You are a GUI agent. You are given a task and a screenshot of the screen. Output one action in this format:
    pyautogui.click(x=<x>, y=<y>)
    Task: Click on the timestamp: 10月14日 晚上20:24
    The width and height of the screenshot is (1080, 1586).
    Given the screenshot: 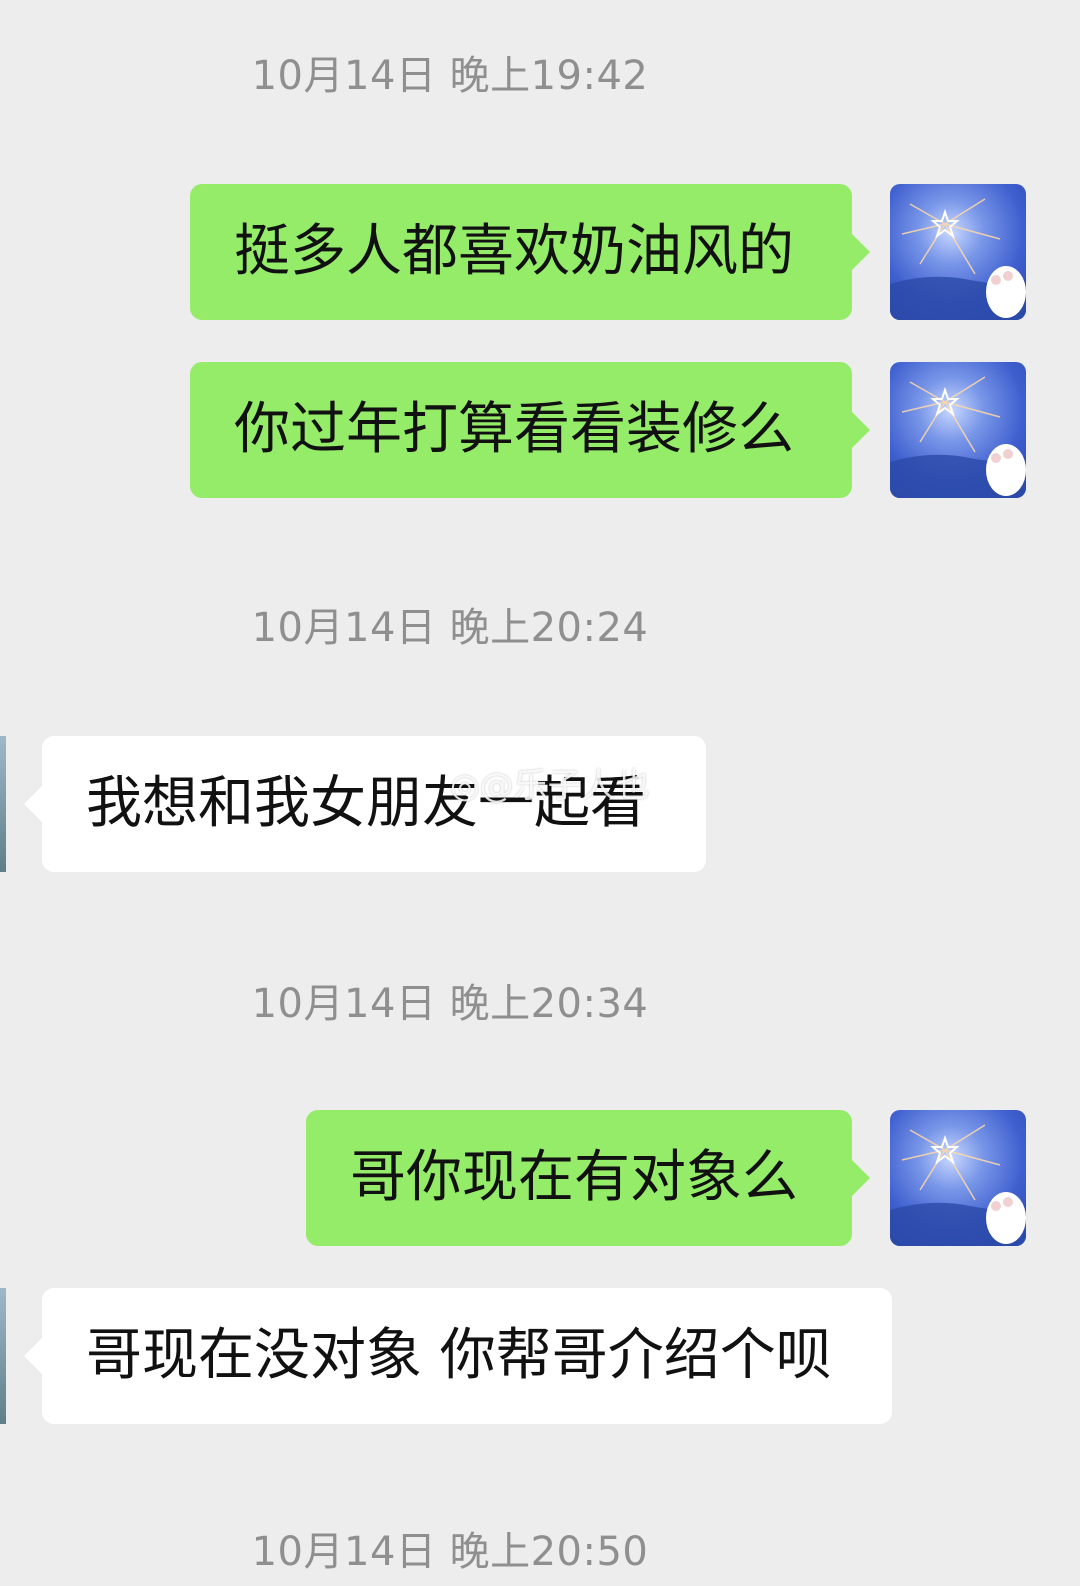 What is the action you would take?
    pyautogui.click(x=450, y=628)
    